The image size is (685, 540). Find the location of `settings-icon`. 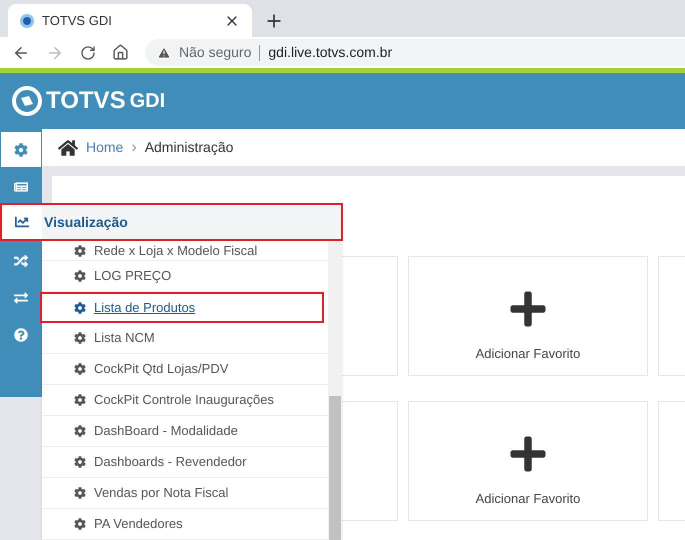

settings-icon is located at coordinates (21, 149).